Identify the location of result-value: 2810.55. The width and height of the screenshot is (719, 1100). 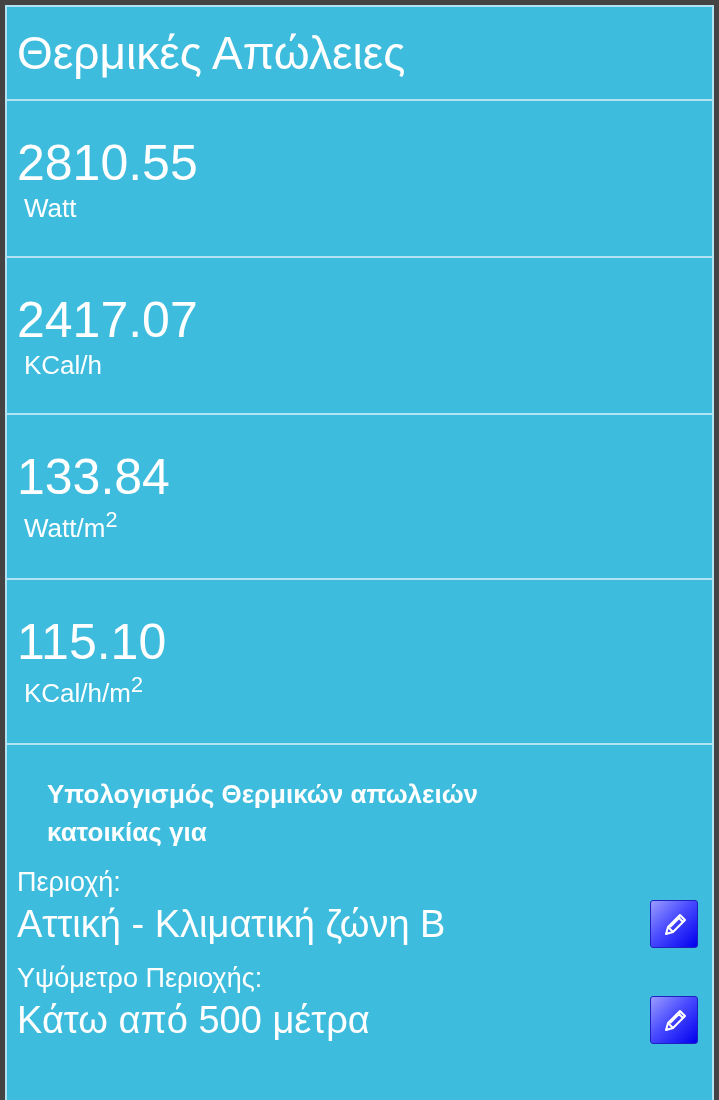
(108, 163).